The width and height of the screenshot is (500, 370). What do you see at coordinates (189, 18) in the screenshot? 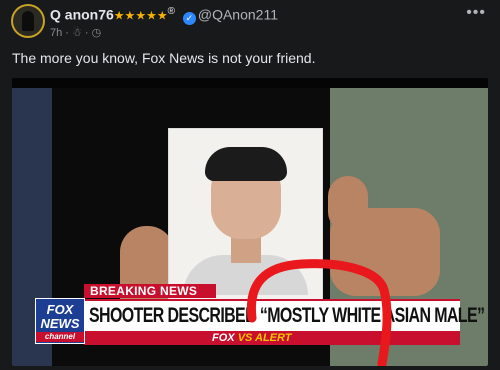
I see `verified-icon: ✓` at bounding box center [189, 18].